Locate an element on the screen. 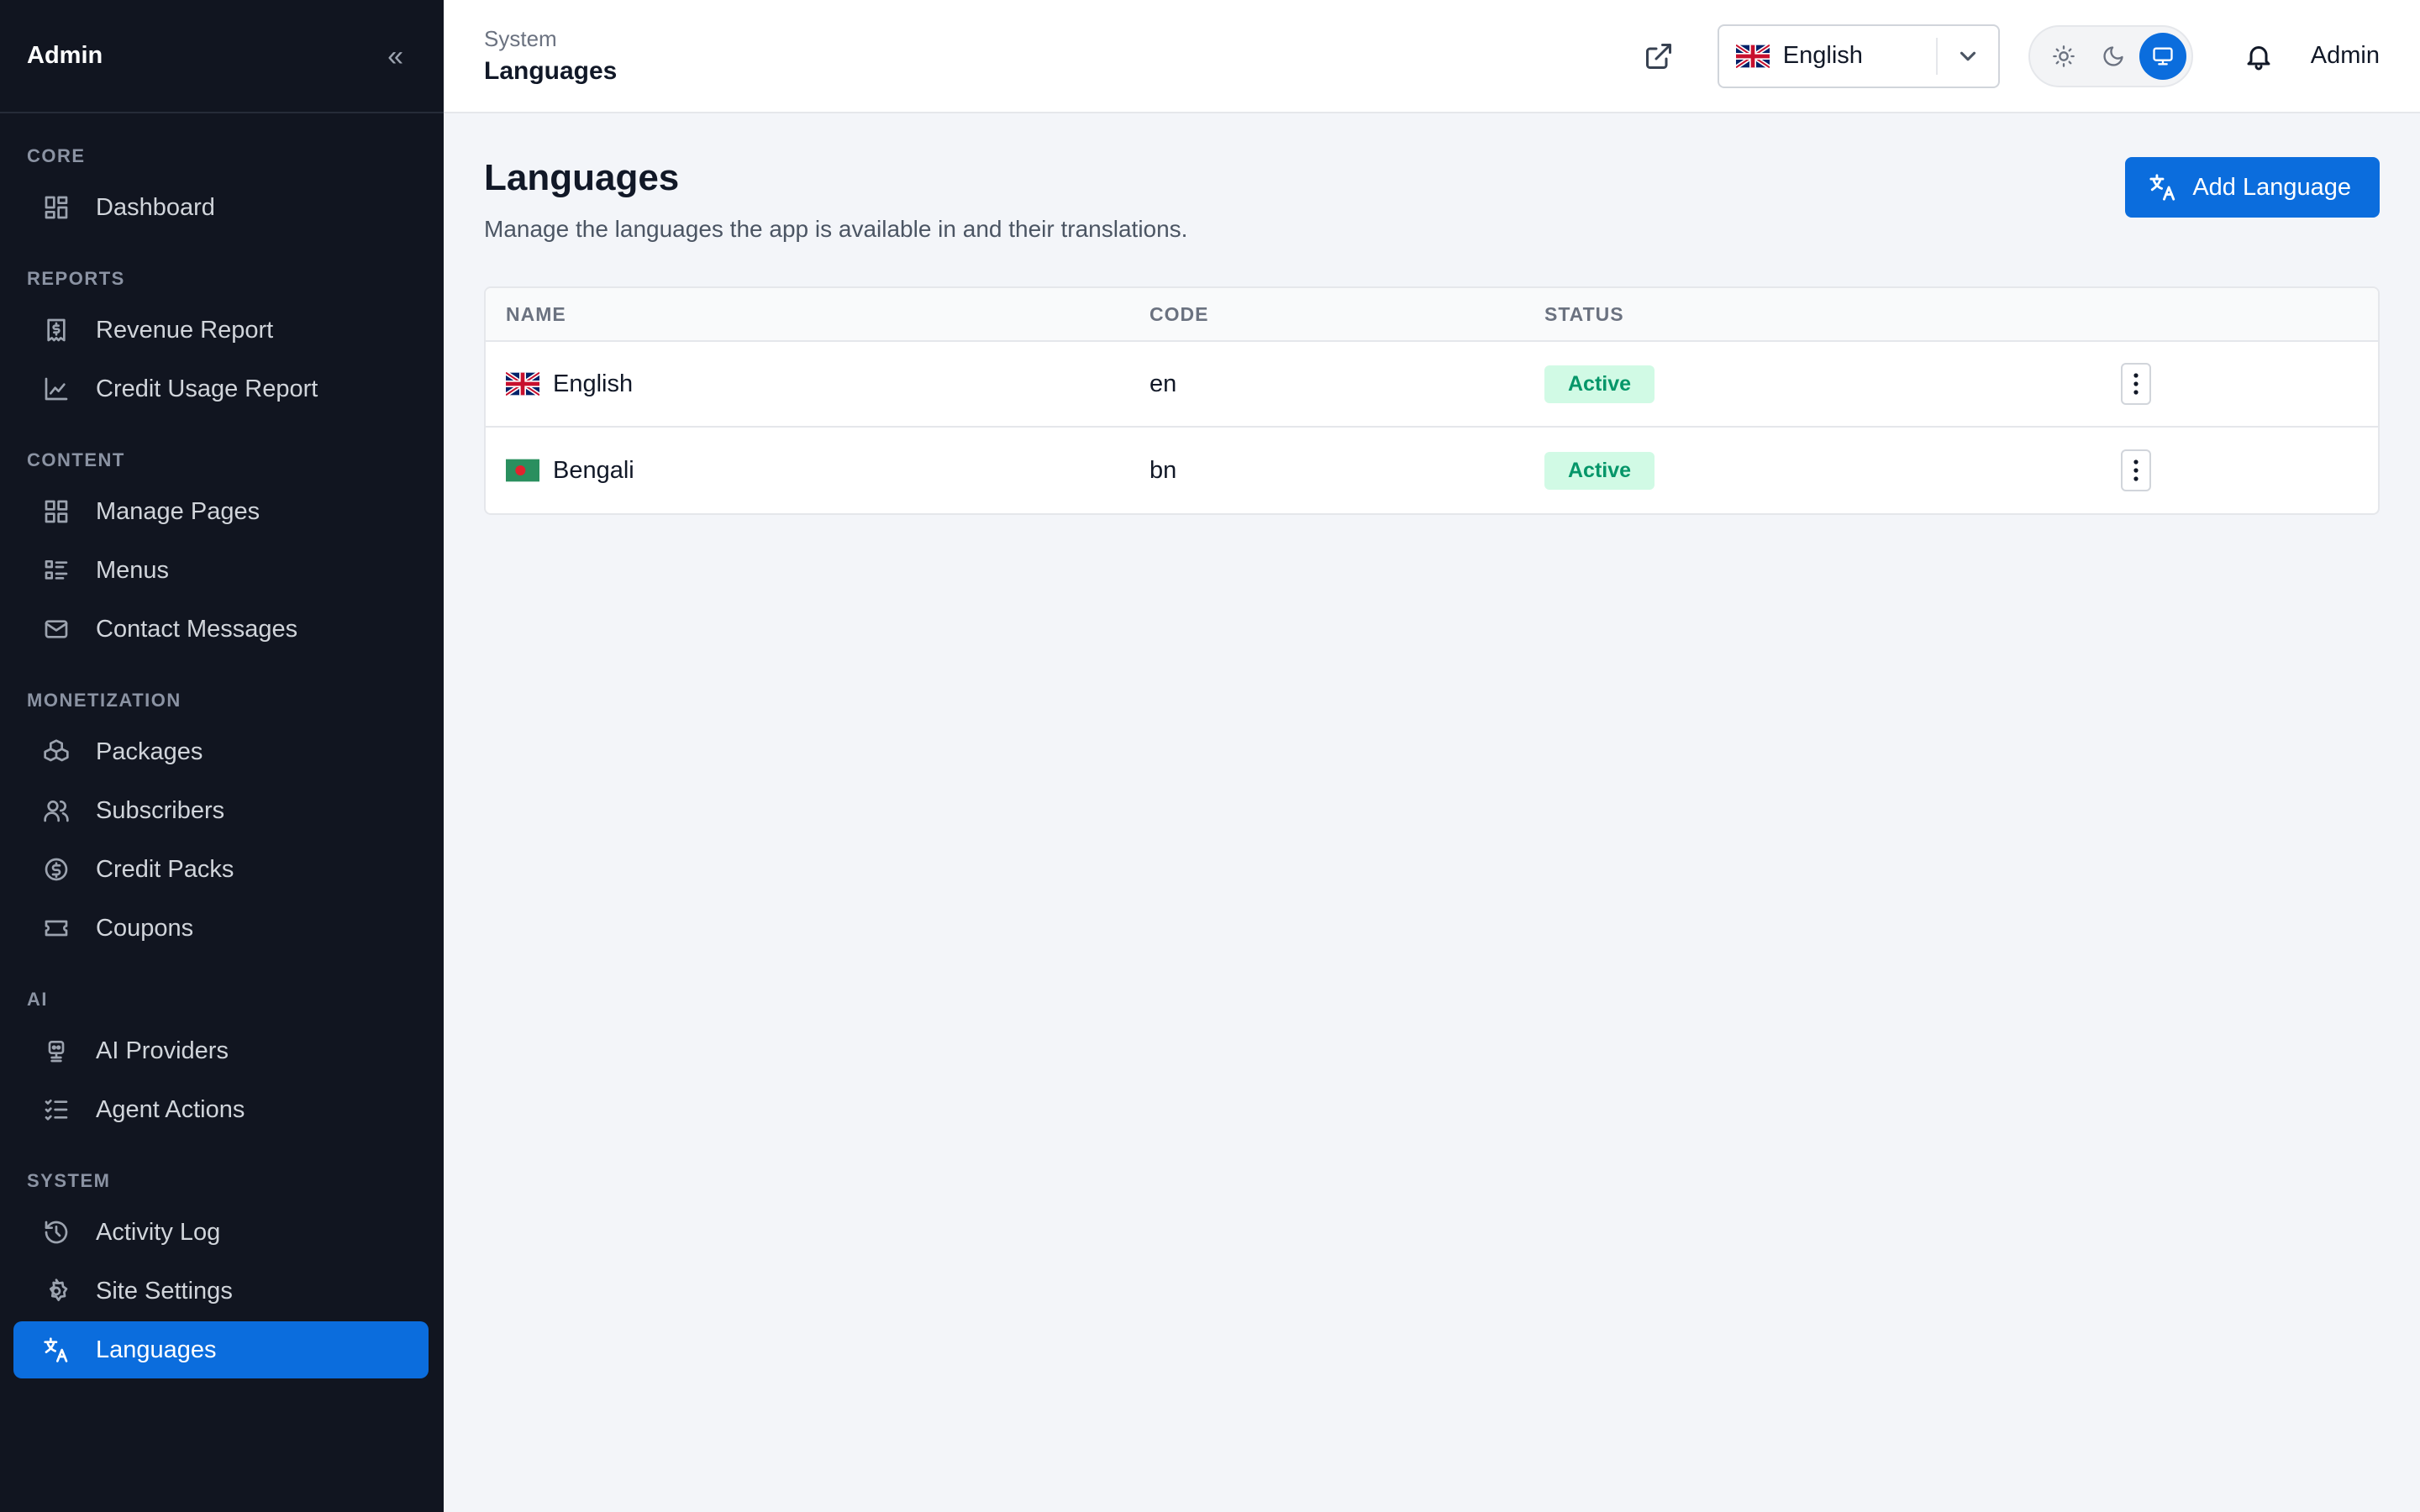 The height and width of the screenshot is (1512, 2420). column-header-code: CODE is located at coordinates (1347, 314).